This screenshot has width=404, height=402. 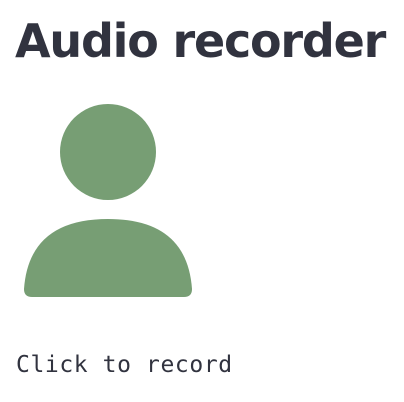 What do you see at coordinates (108, 258) in the screenshot?
I see `user-icon-body` at bounding box center [108, 258].